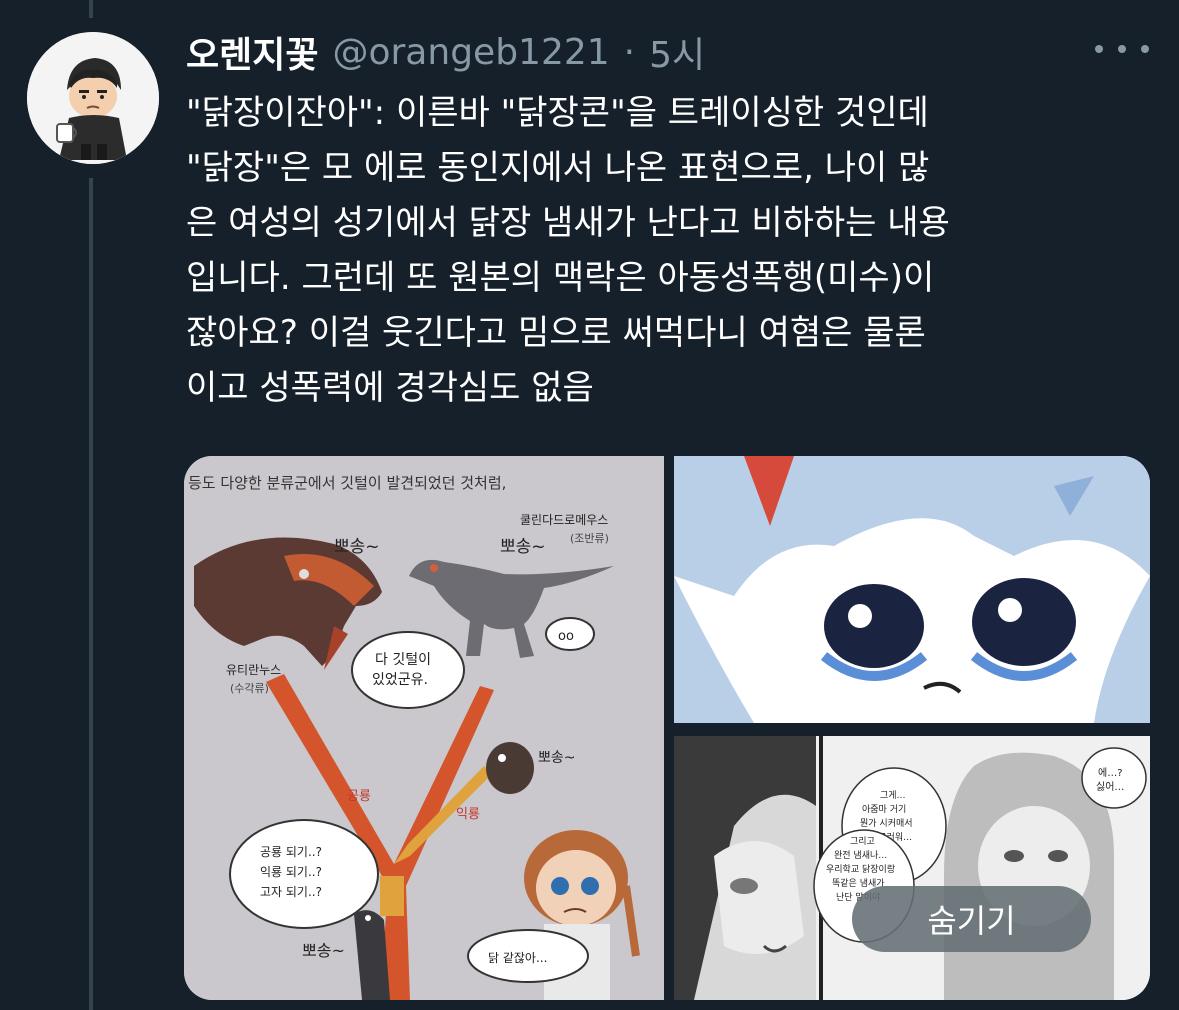  I want to click on tweet-text-line: 입니다. 그런데 또 원본의 맥락은 아동성폭행(미수)이, so click(560, 278).